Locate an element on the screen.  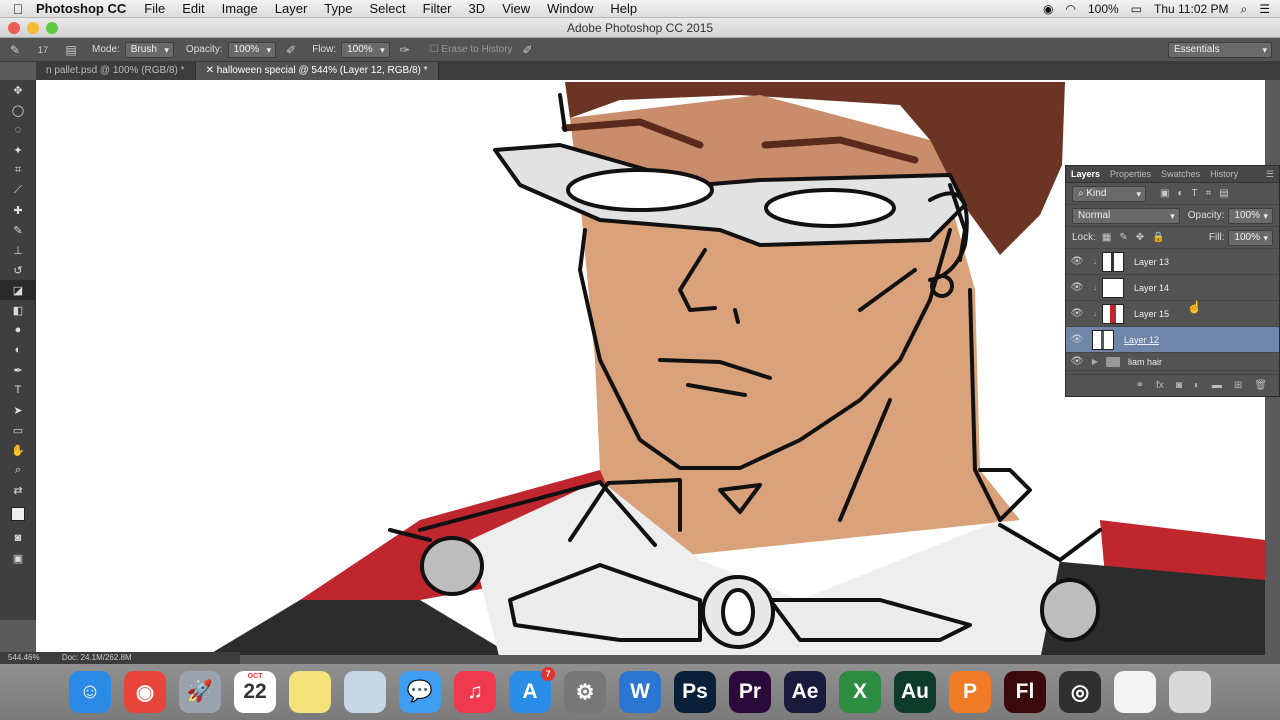
delete-layer-icon: 🗑 is located at coordinates (1260, 385).